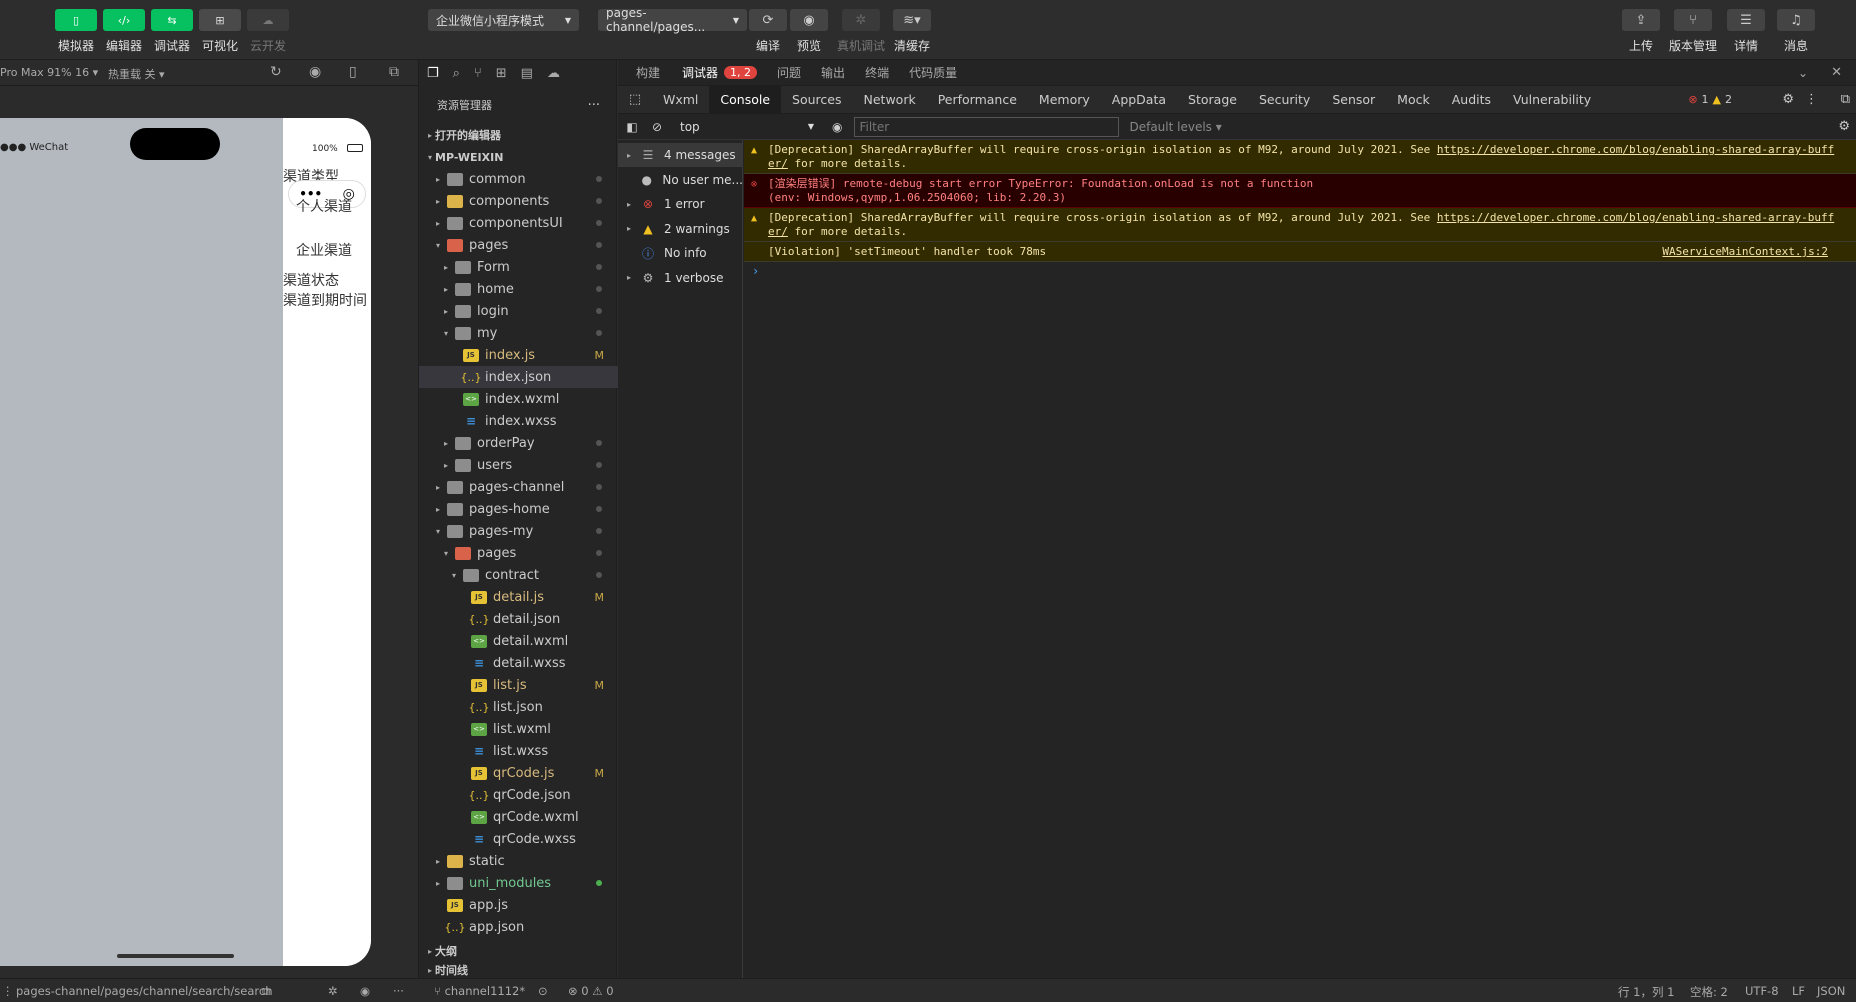  Describe the element at coordinates (518, 861) in the screenshot. I see `tree-item: ▸ static` at that location.